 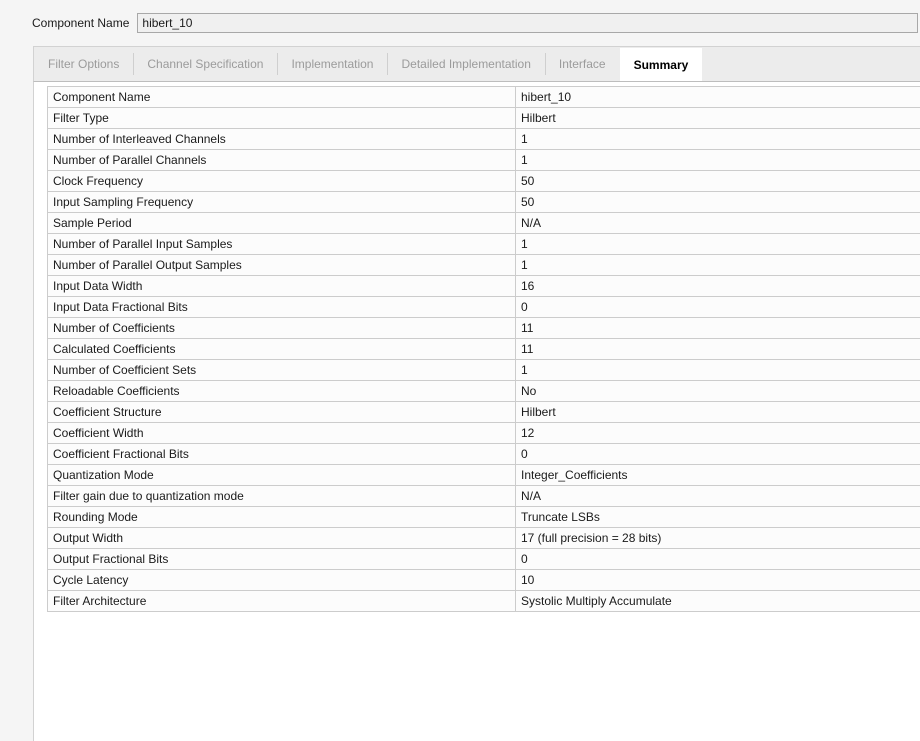 What do you see at coordinates (281, 412) in the screenshot?
I see `summary-property-name: Coefficient Structure` at bounding box center [281, 412].